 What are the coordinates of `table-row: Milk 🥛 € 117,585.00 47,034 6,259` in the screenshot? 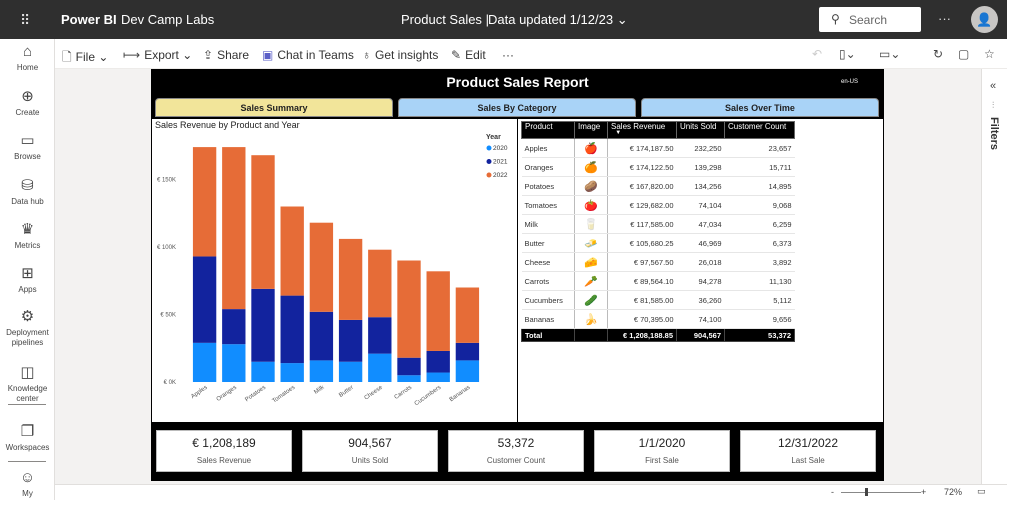 It's located at (658, 224).